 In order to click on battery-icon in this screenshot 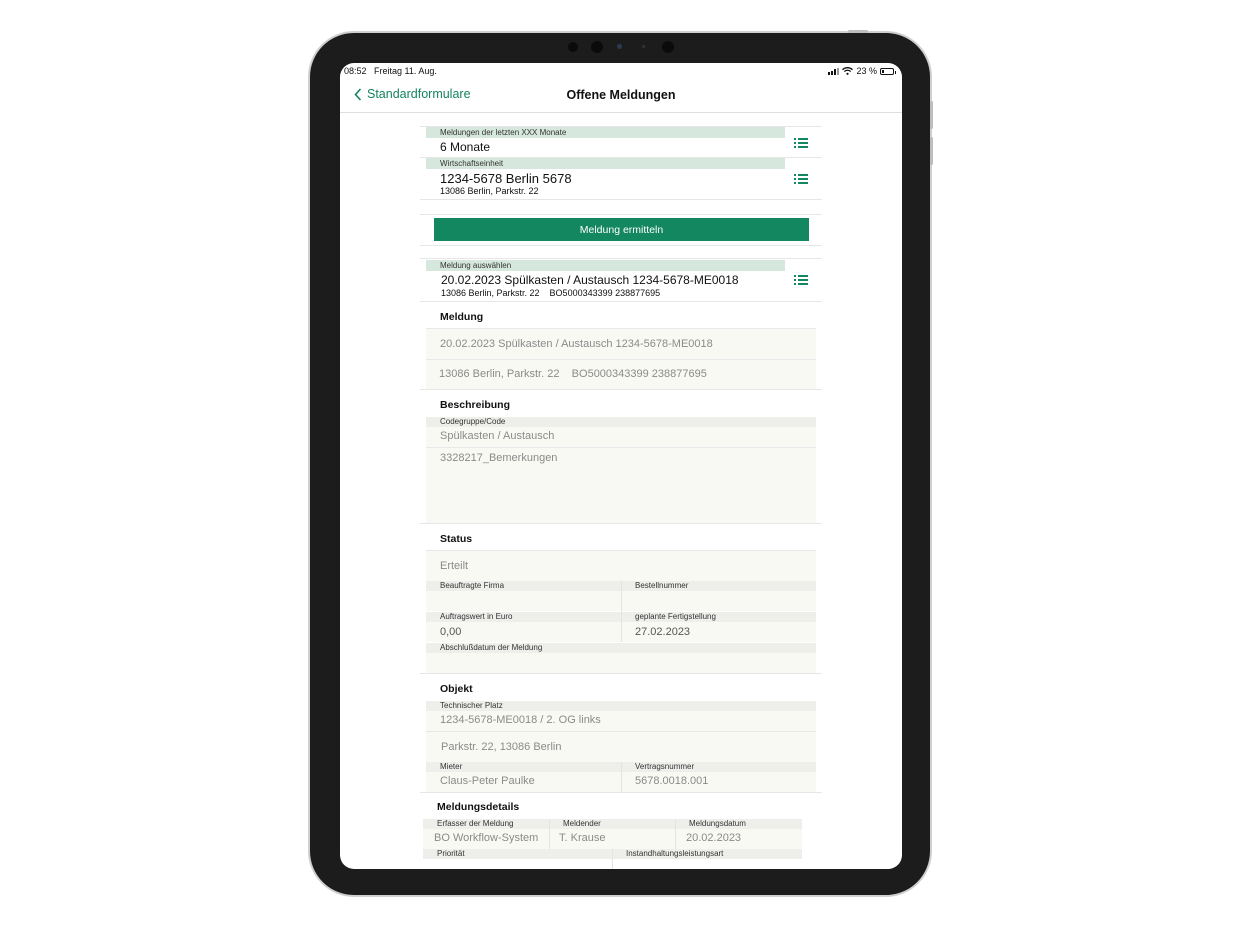, I will do `click(888, 71)`.